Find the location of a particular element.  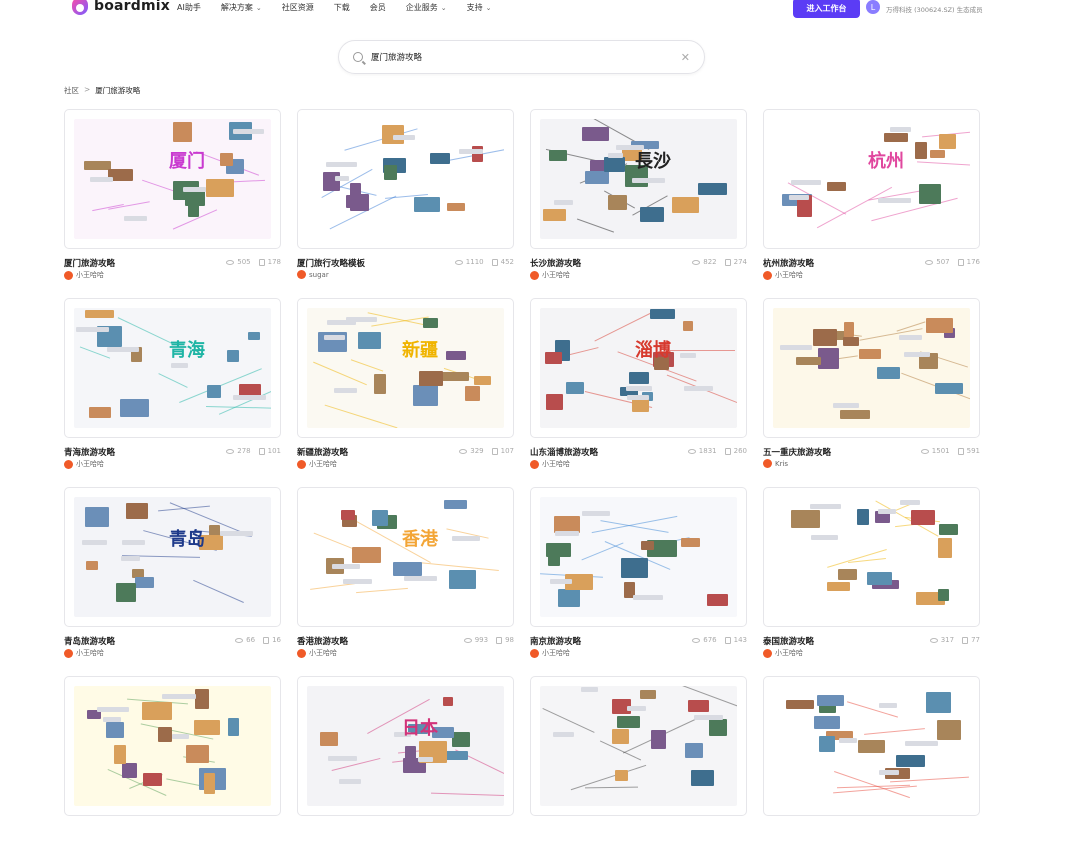

eye-icon is located at coordinates (696, 262).